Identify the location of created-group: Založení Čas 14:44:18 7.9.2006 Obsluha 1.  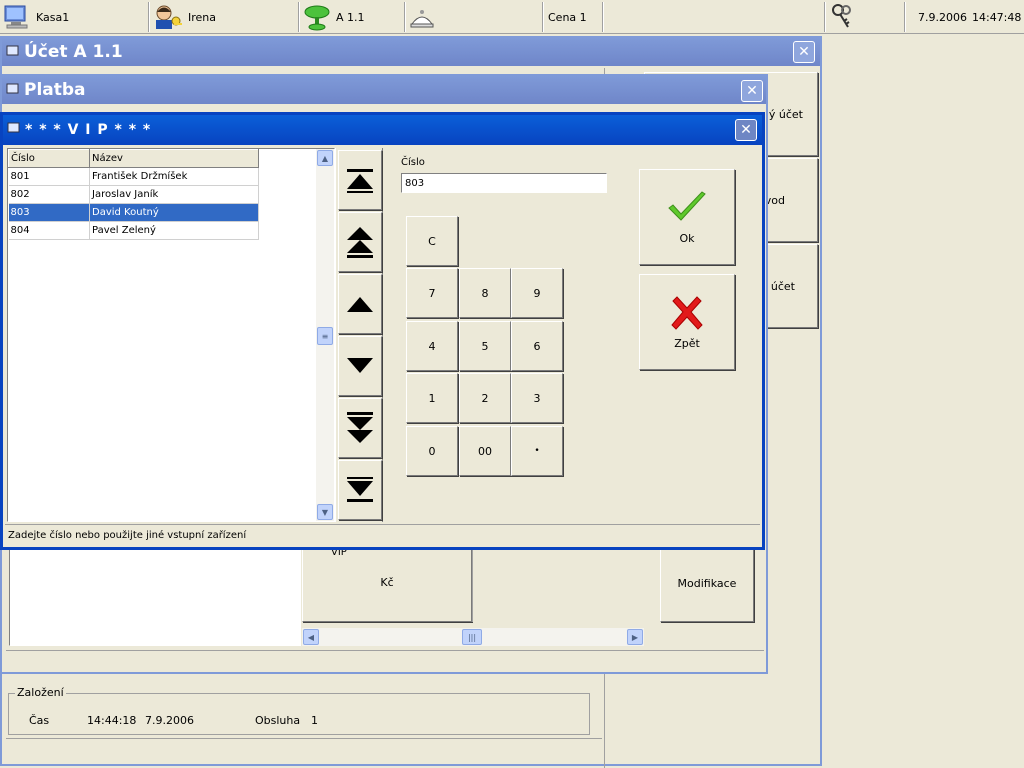
(299, 710).